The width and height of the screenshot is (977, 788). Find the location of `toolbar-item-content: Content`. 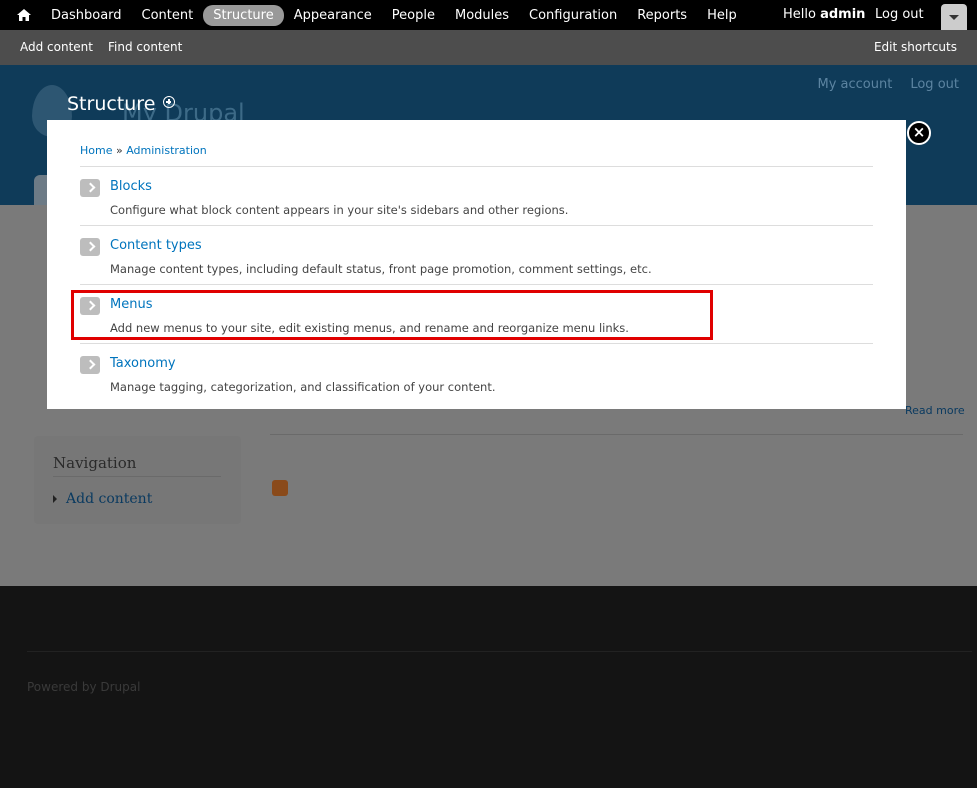

toolbar-item-content: Content is located at coordinates (168, 15).